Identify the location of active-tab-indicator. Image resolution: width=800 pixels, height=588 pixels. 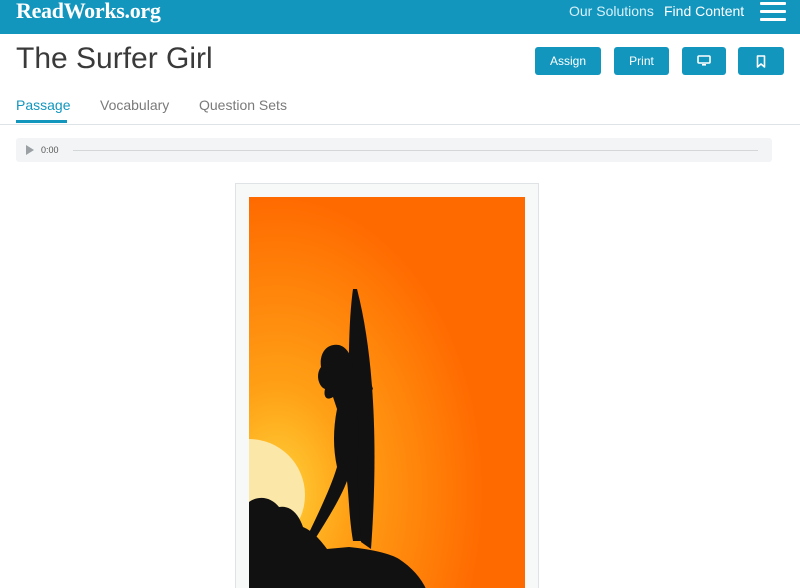
(41, 121).